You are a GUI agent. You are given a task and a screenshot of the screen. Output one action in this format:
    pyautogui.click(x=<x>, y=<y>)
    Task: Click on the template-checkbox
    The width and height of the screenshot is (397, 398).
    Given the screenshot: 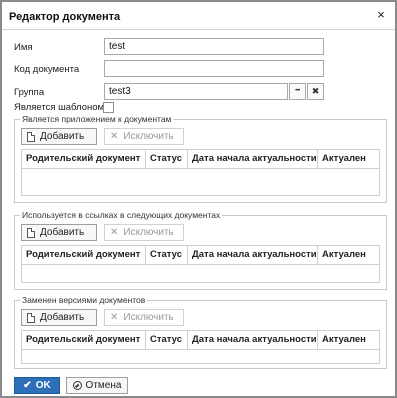 What is the action you would take?
    pyautogui.click(x=108, y=107)
    